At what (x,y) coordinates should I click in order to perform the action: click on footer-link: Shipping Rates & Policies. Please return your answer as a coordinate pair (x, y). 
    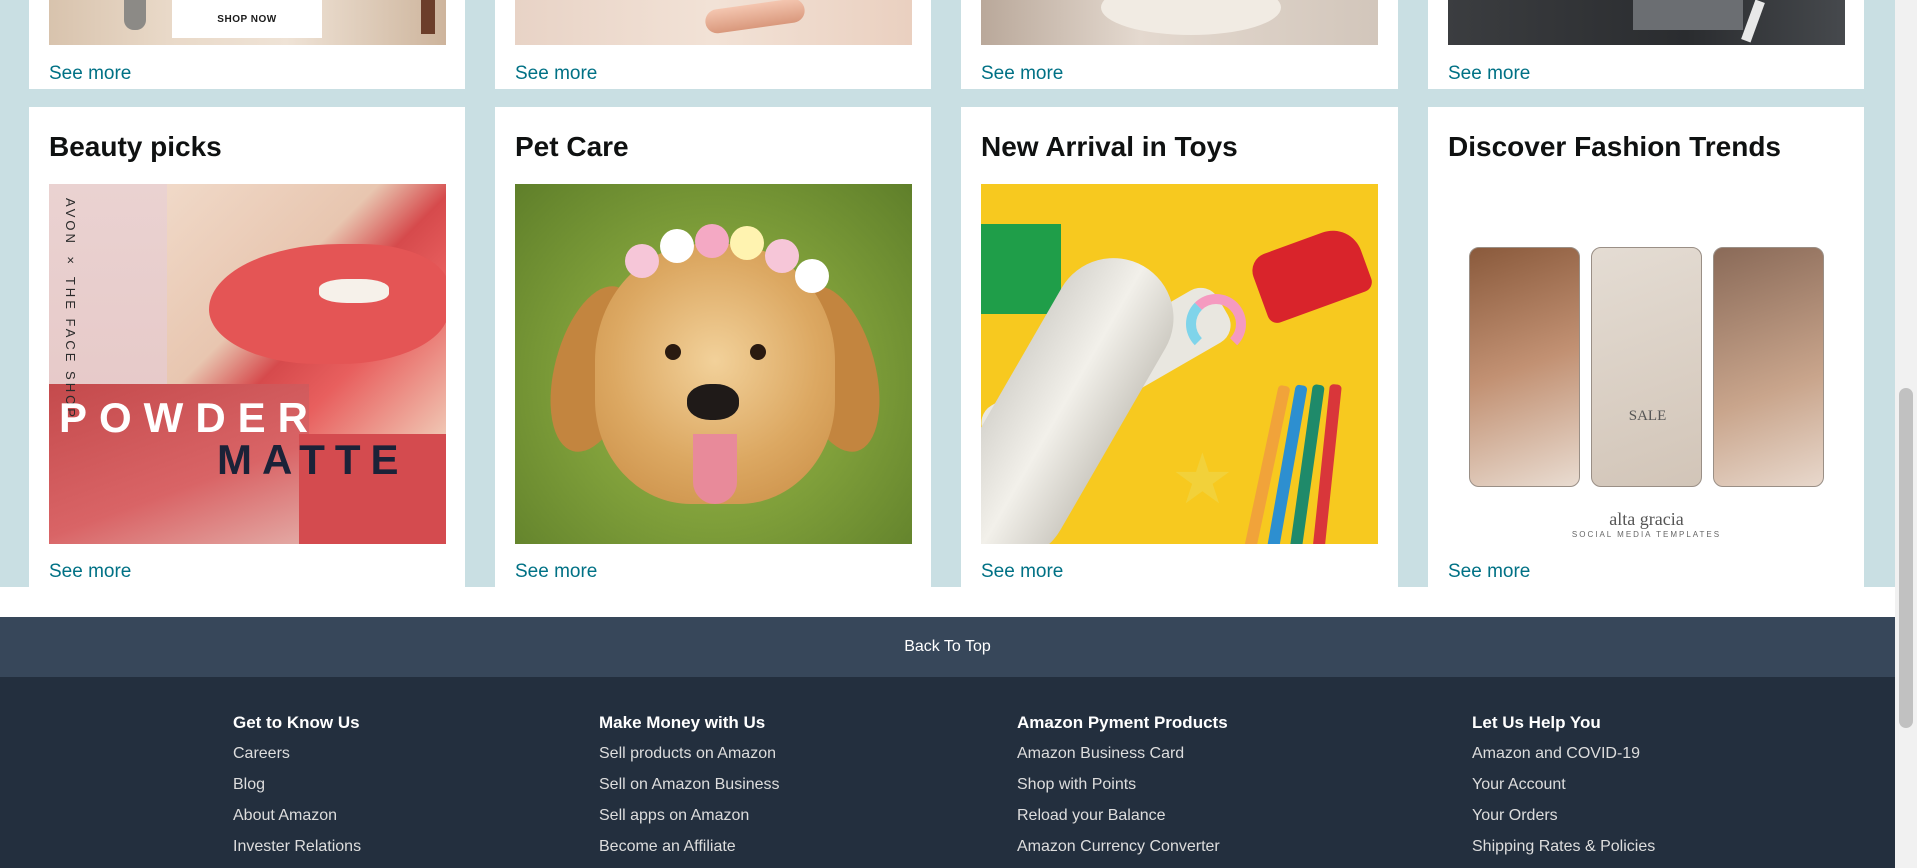
    Looking at the image, I should click on (1563, 853).